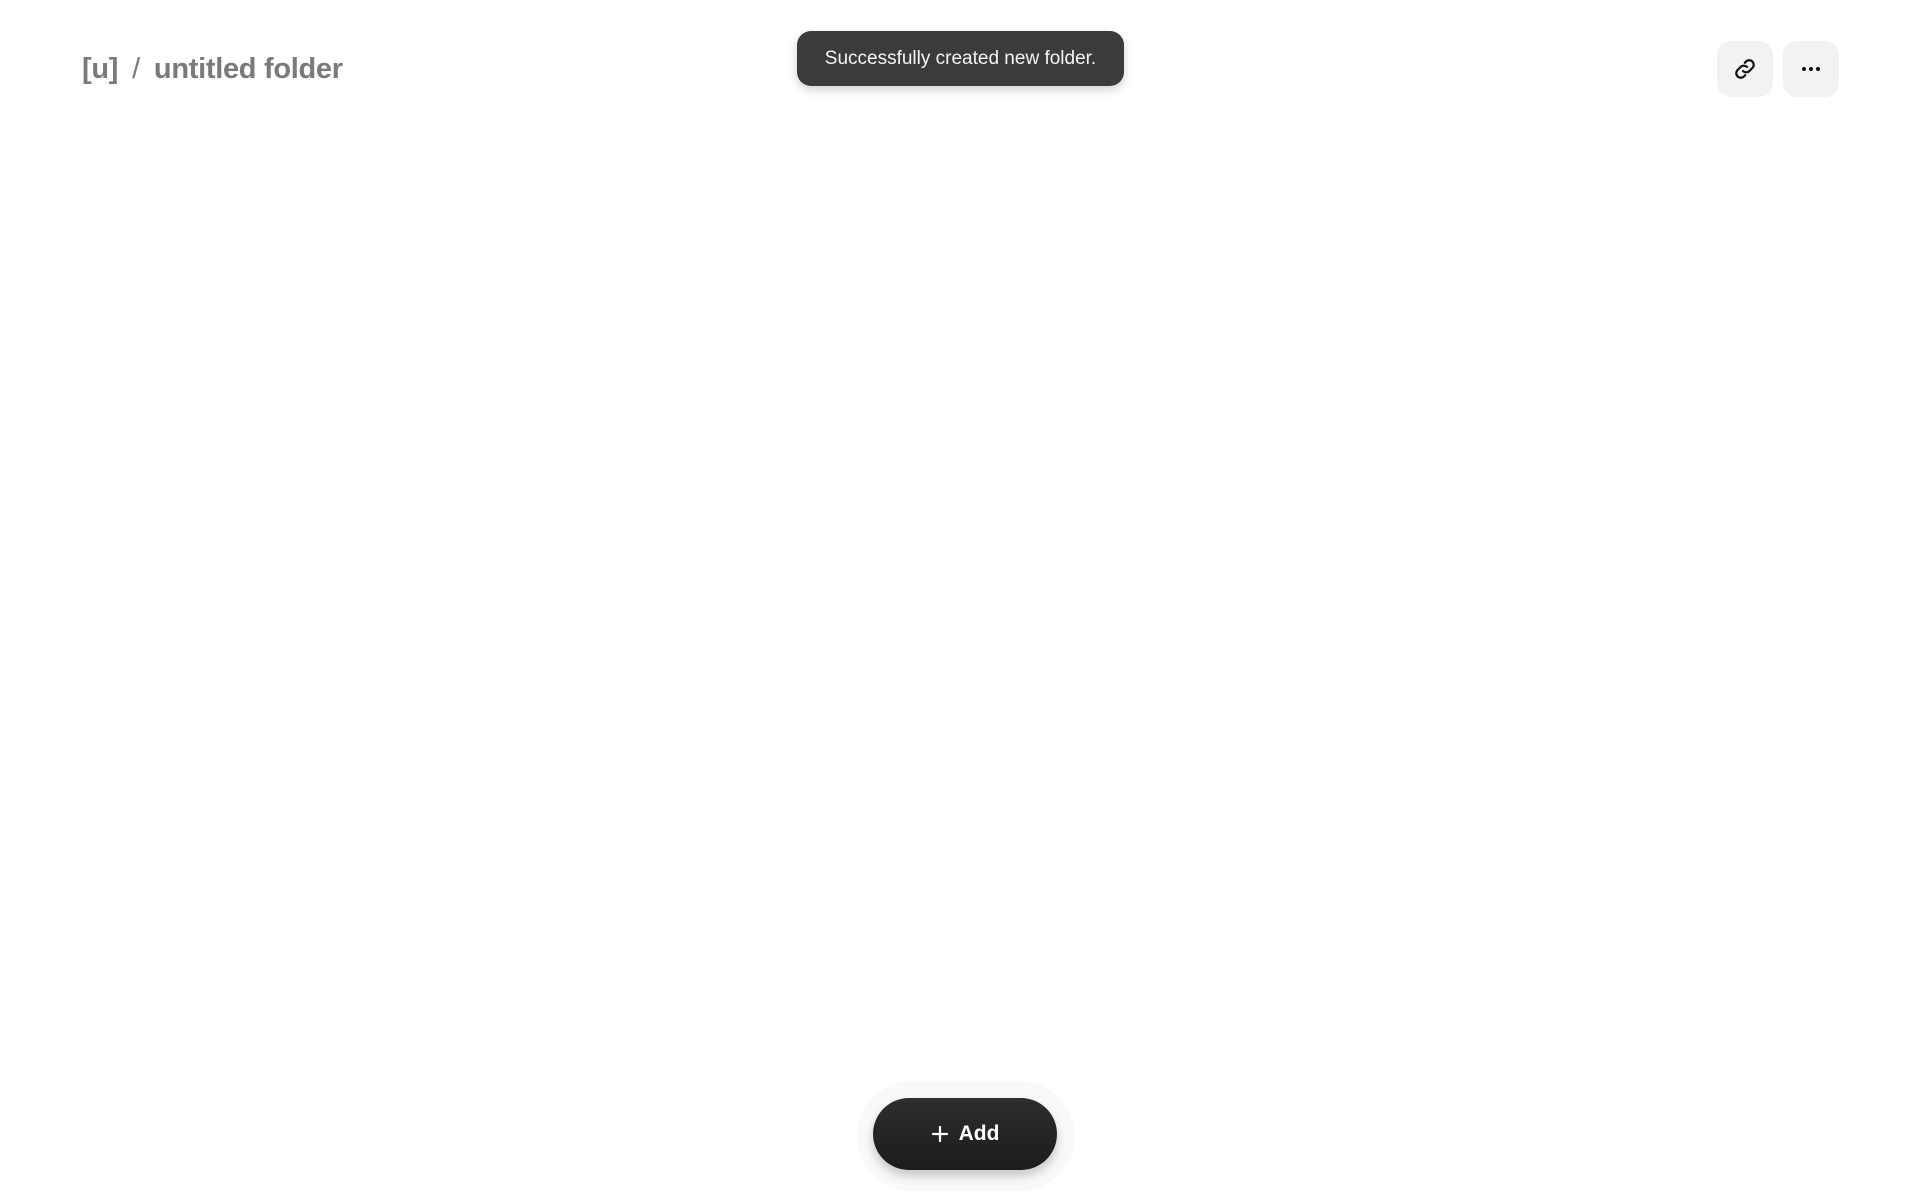 This screenshot has width=1920, height=1200. I want to click on toast-notification: Successfully created new folder., so click(960, 58).